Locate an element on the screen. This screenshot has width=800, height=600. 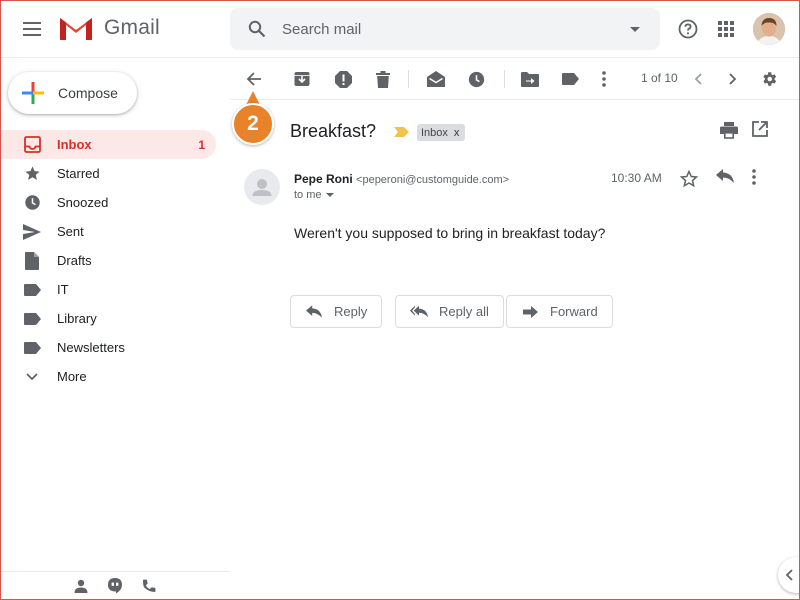
trash-icon is located at coordinates (383, 79).